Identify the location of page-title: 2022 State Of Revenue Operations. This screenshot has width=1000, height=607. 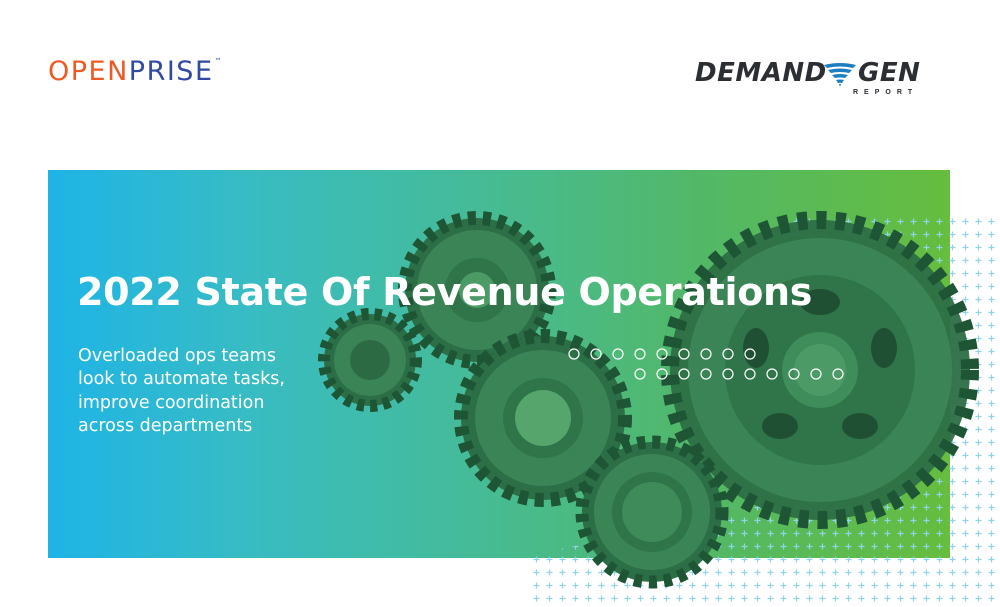
(445, 292).